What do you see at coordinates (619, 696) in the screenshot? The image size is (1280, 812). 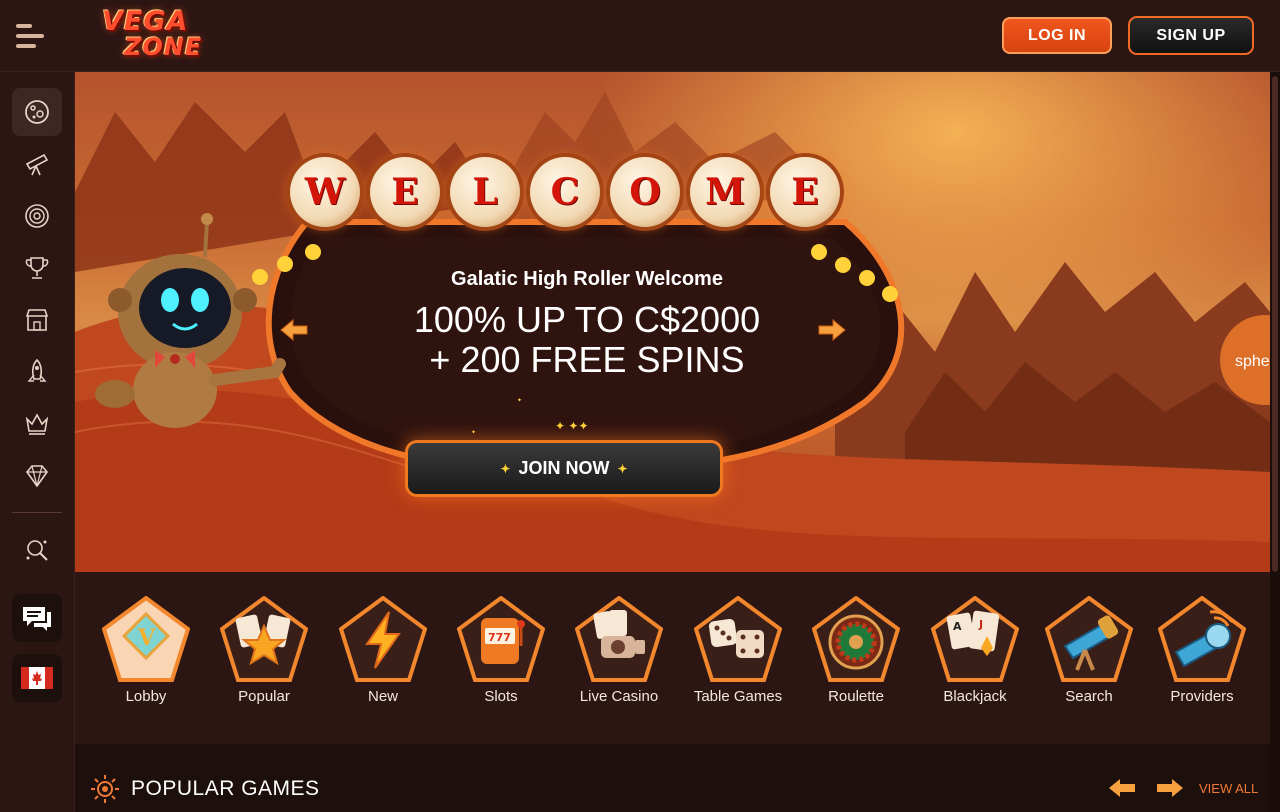 I see `category-label: Live Casino` at bounding box center [619, 696].